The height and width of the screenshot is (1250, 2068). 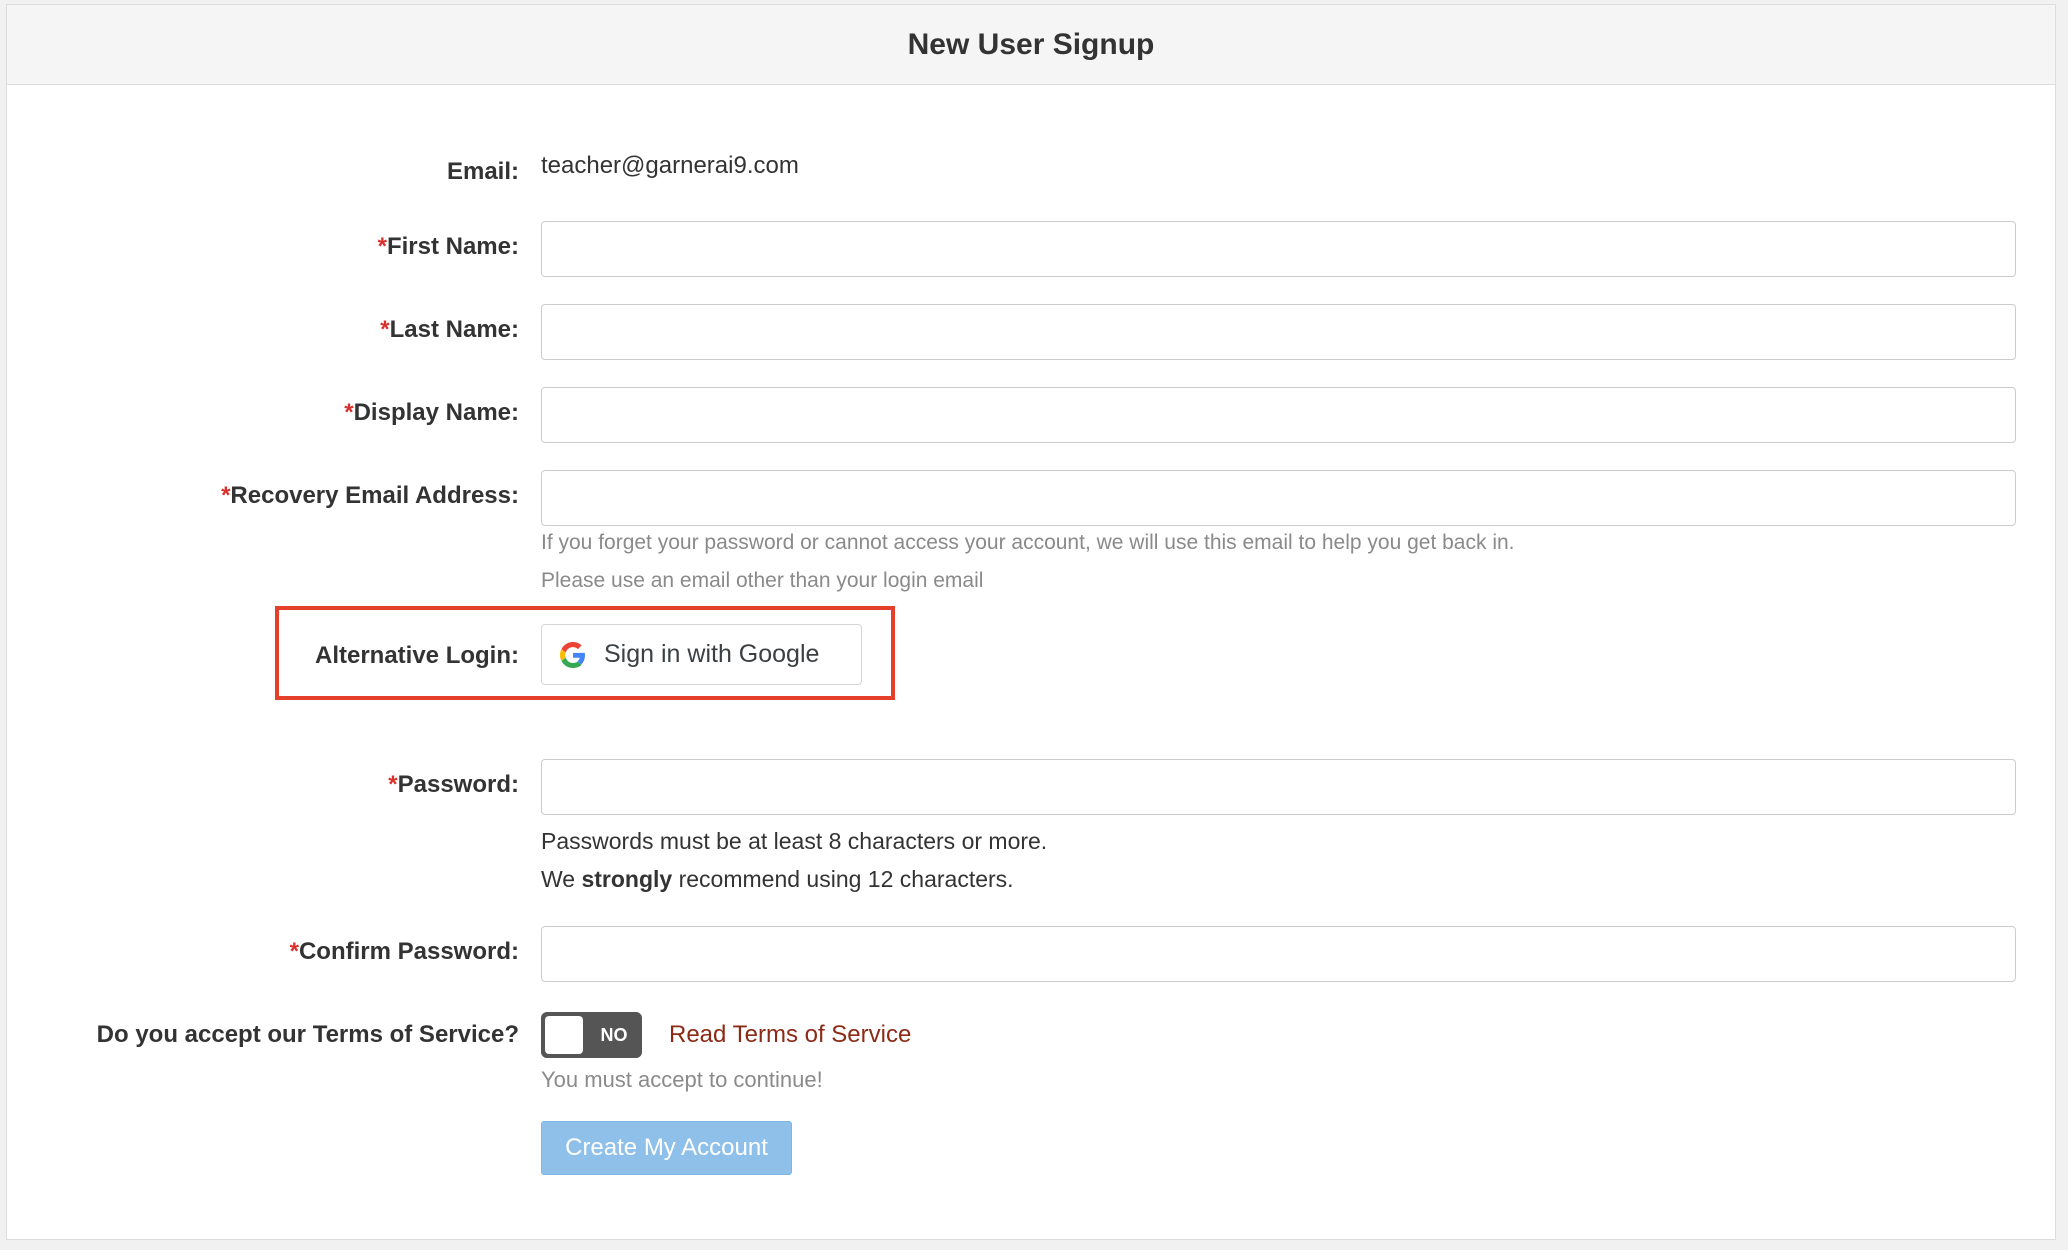 I want to click on google-signin-button: Sign in with Google, so click(x=701, y=654).